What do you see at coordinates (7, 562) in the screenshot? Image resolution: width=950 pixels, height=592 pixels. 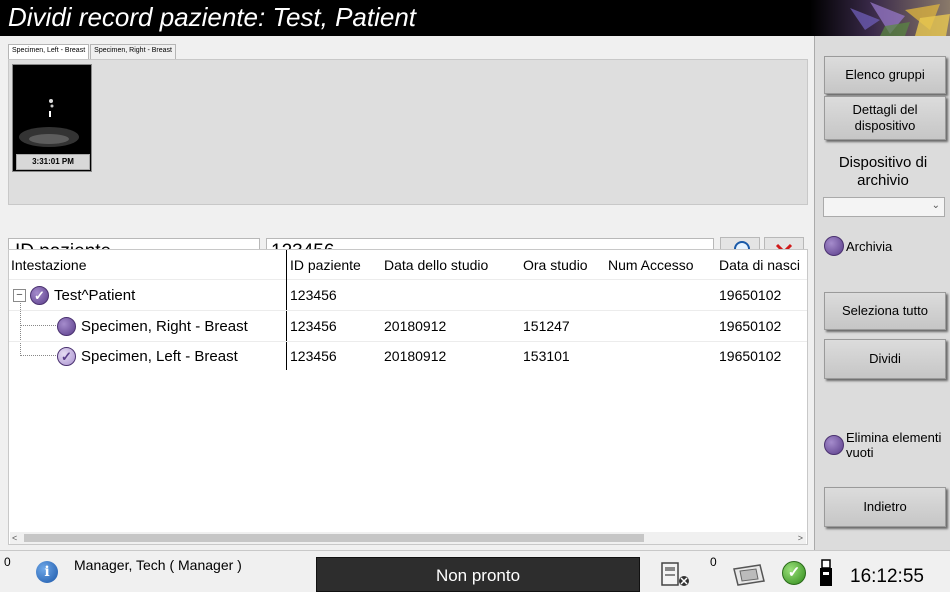 I see `alerts-count: 0` at bounding box center [7, 562].